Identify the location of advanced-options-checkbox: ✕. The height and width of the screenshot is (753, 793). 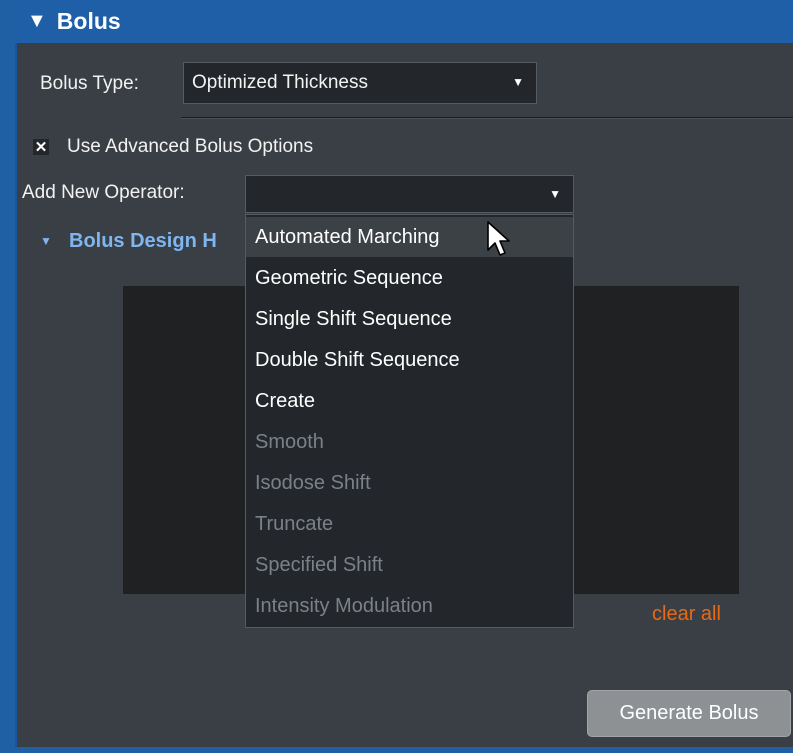
(41, 147).